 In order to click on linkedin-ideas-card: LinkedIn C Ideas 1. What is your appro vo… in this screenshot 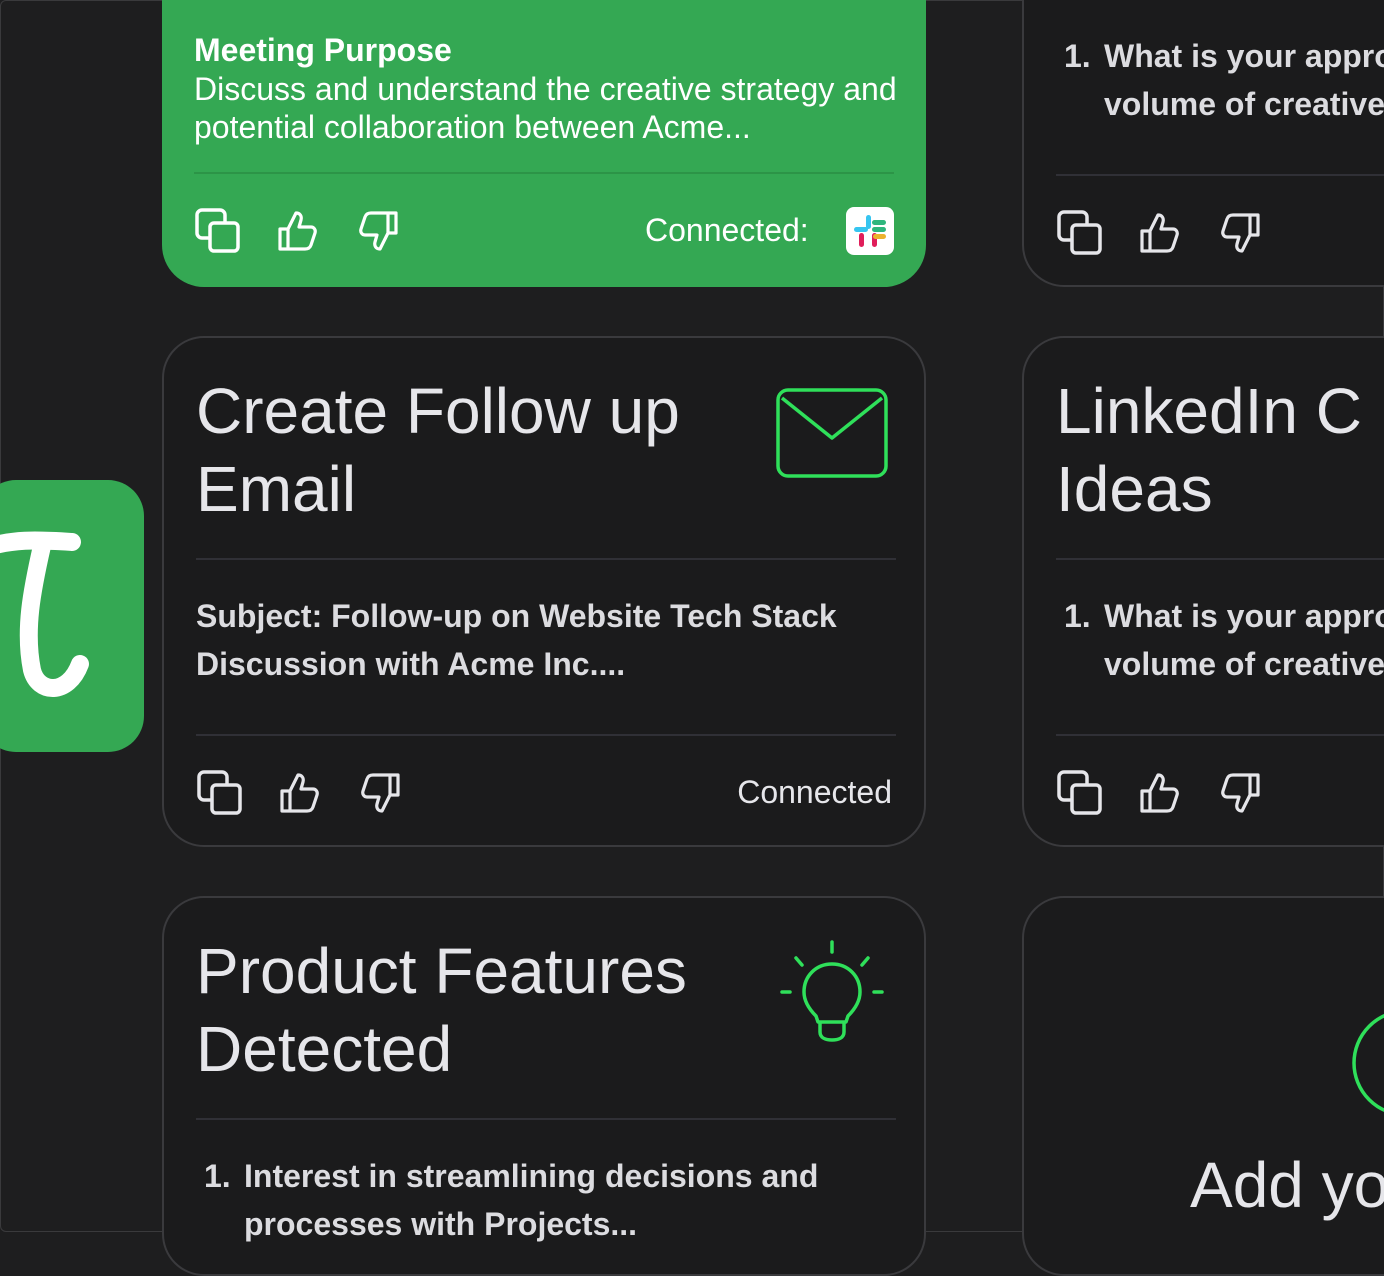, I will do `click(1203, 591)`.